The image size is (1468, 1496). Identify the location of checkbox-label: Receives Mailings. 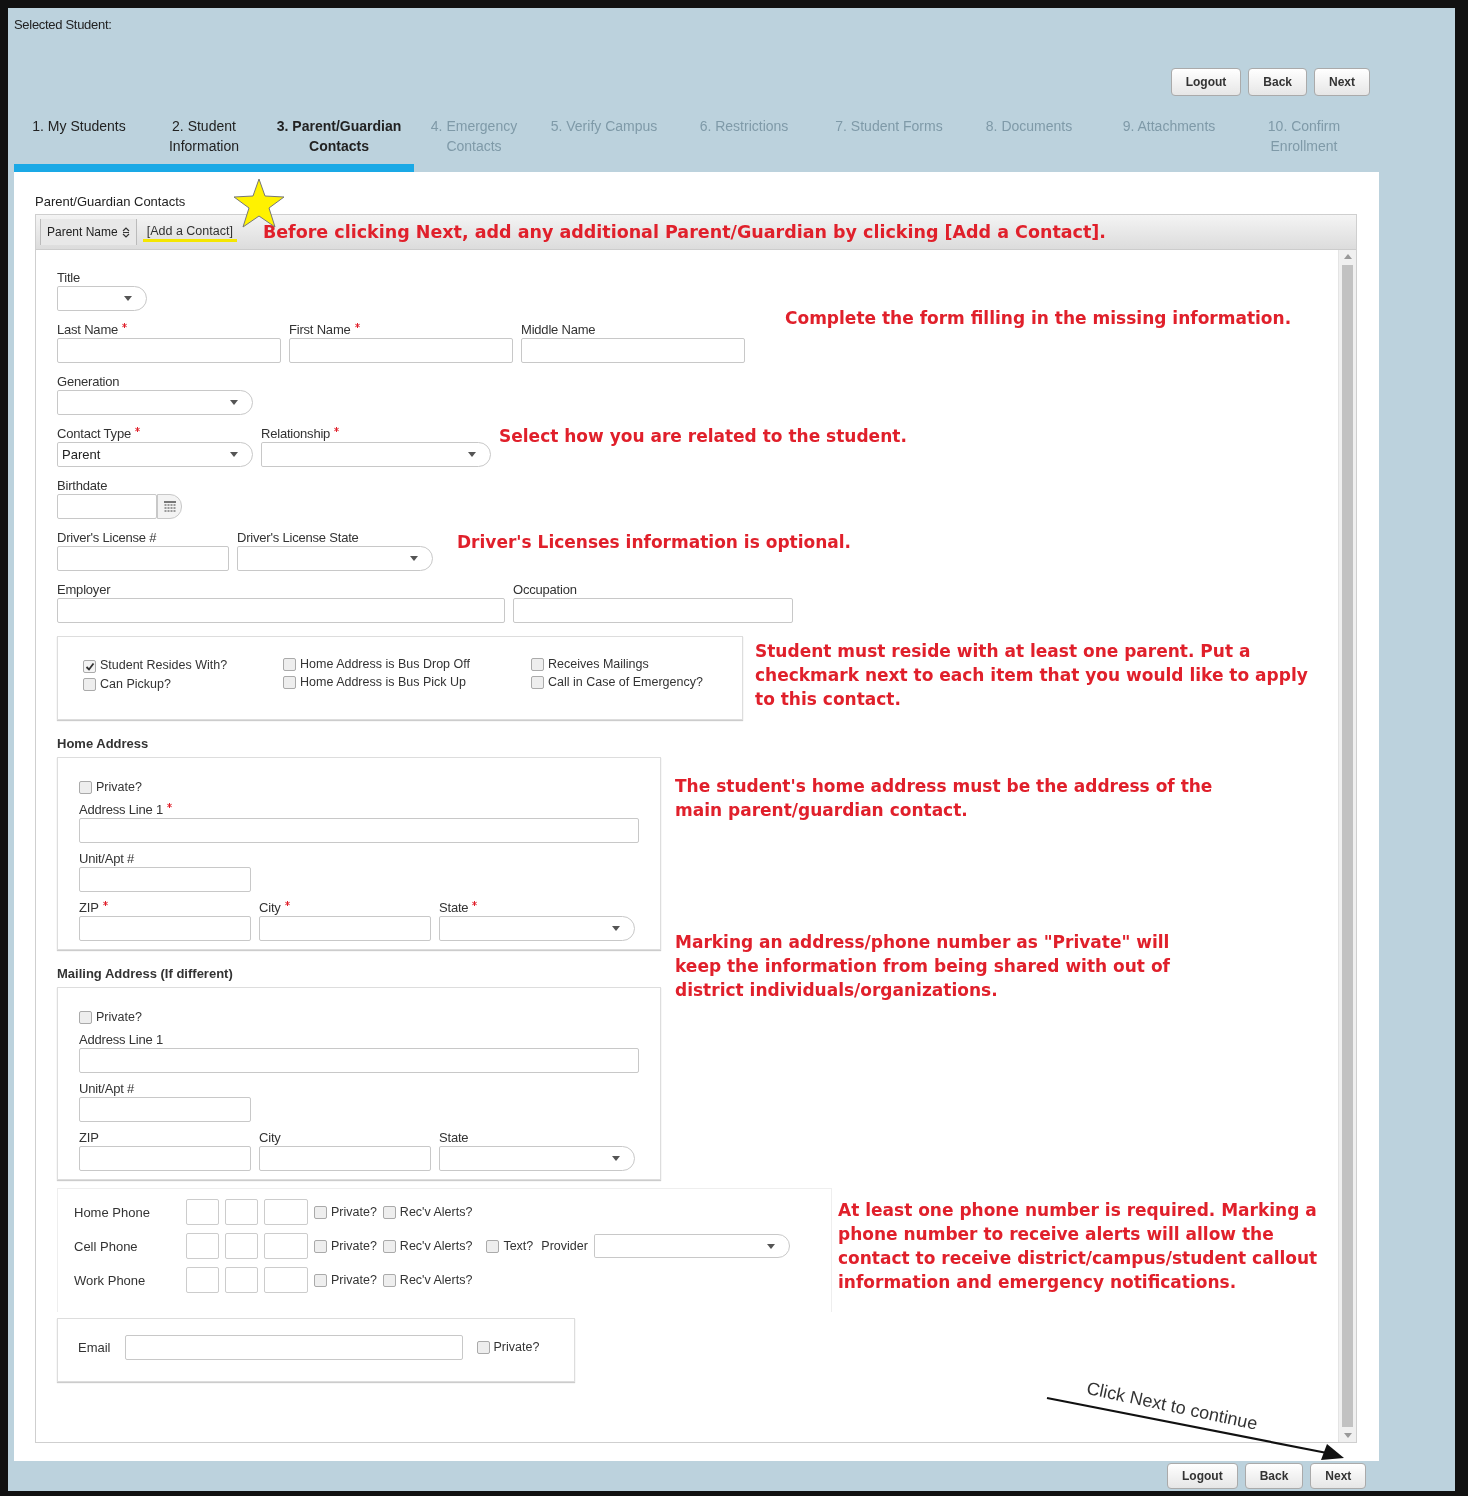
(598, 664).